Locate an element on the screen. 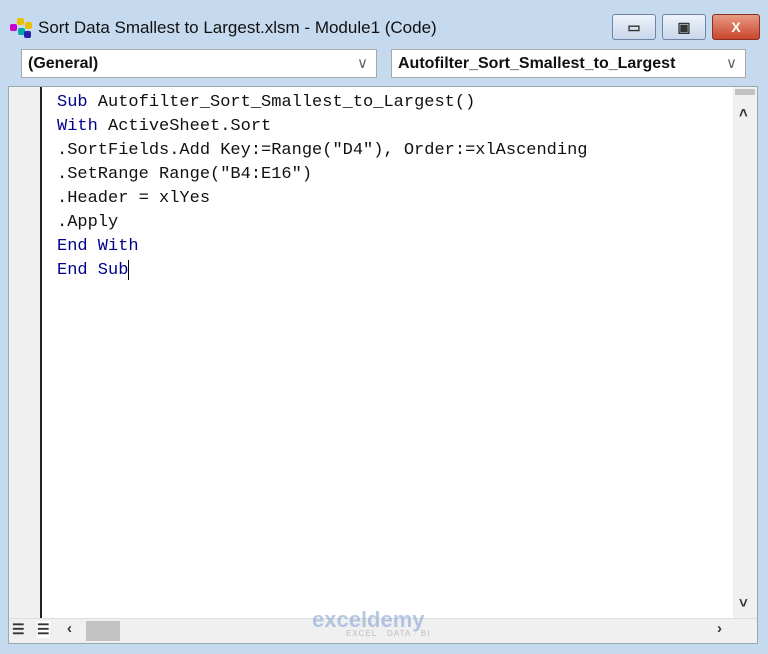 The image size is (768, 654). code-line: .SetRange Range("B4:E16") is located at coordinates (322, 175).